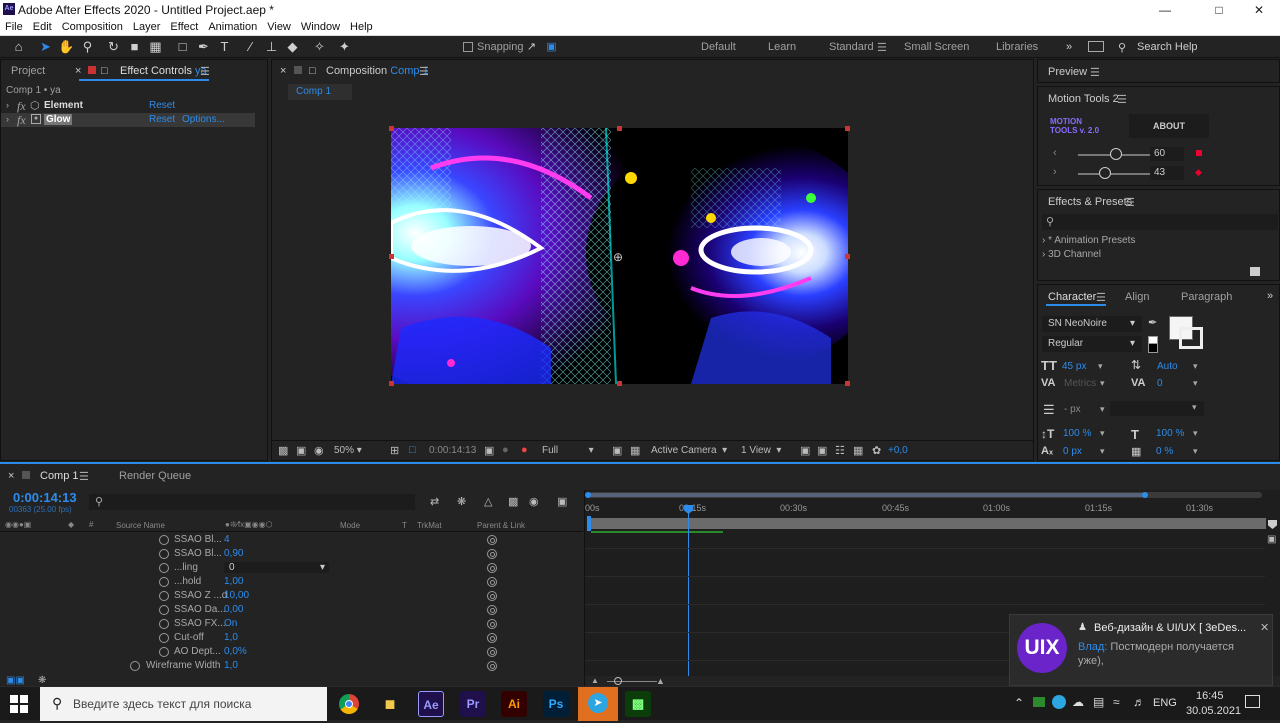 Image resolution: width=1280 pixels, height=723 pixels. I want to click on taskbar-clock-time: 16:45, so click(1210, 696).